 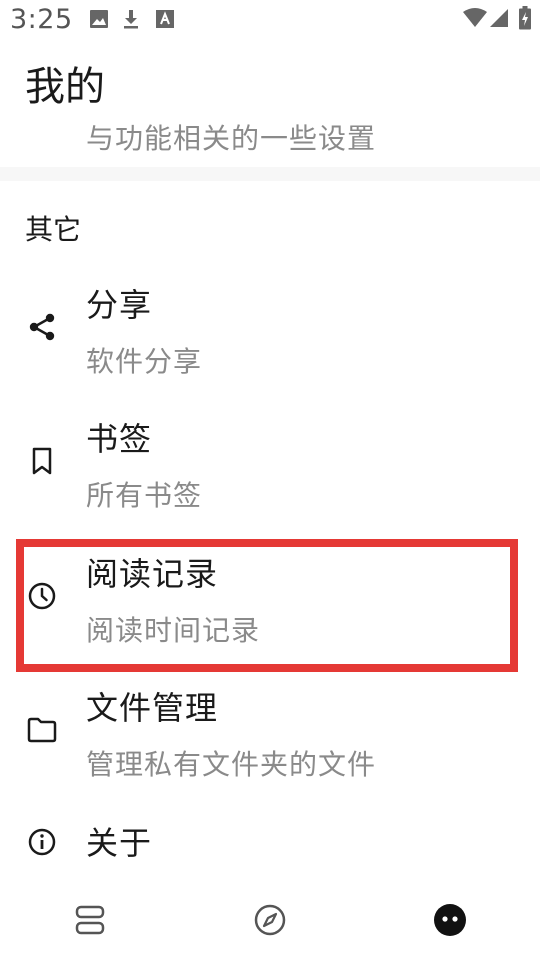 What do you see at coordinates (270, 462) in the screenshot?
I see `setting-item-bookmark: 书签 所有书签` at bounding box center [270, 462].